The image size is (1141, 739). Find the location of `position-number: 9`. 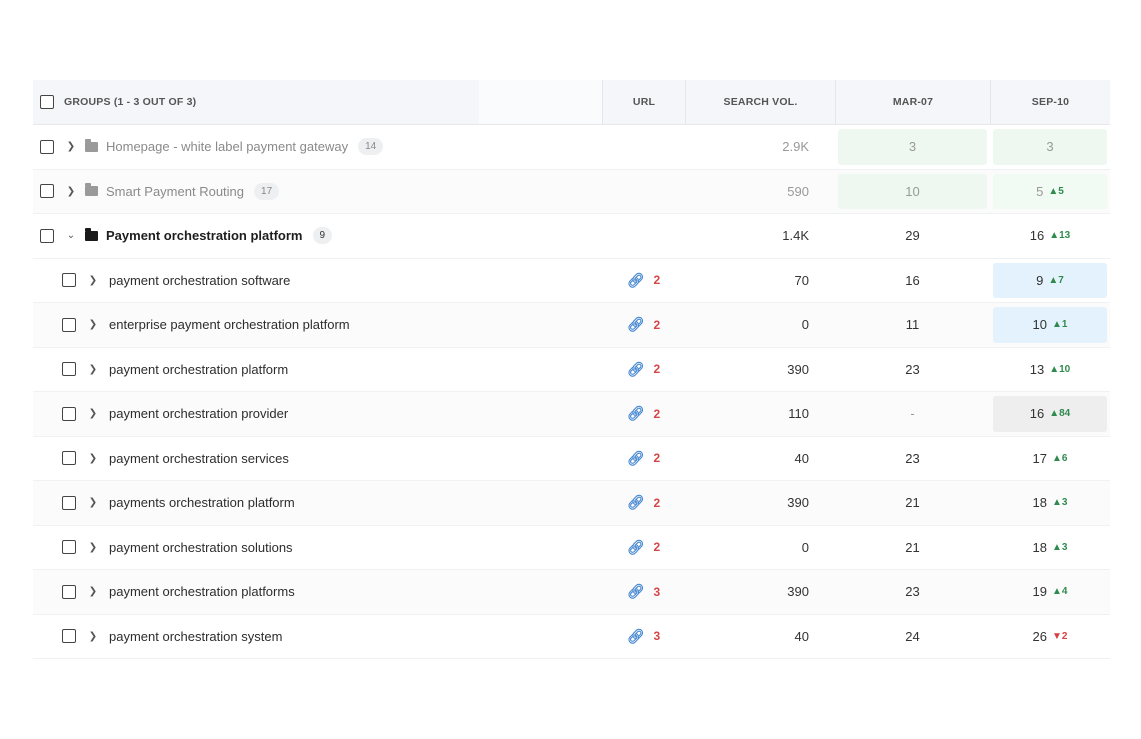

position-number: 9 is located at coordinates (1040, 280).